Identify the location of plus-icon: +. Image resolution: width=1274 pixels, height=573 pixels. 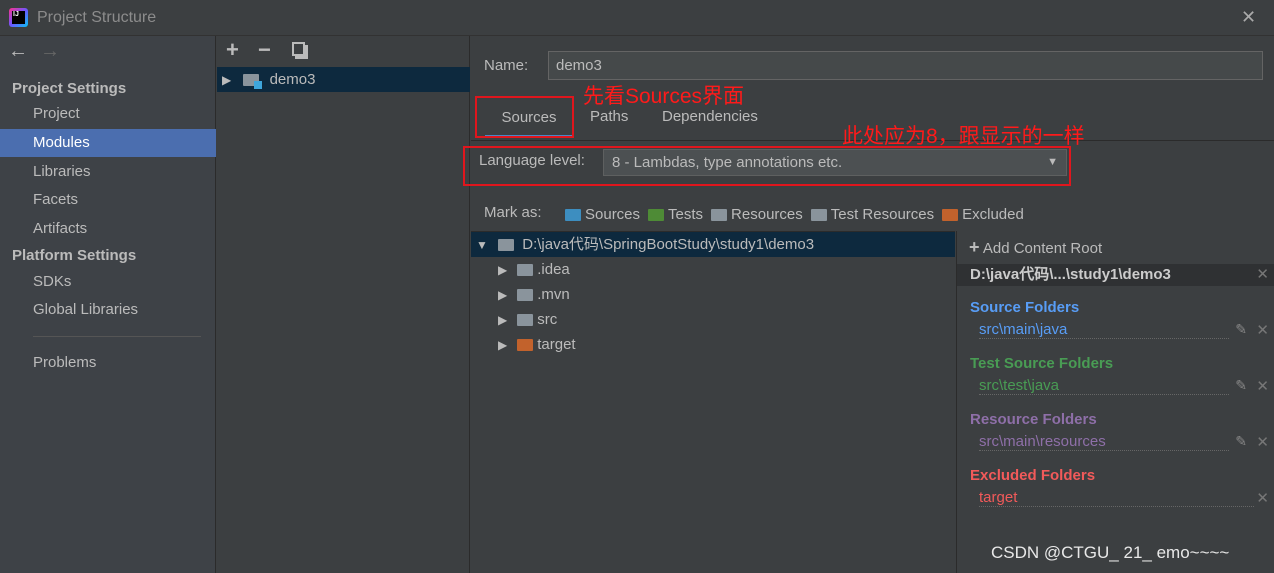
(974, 247).